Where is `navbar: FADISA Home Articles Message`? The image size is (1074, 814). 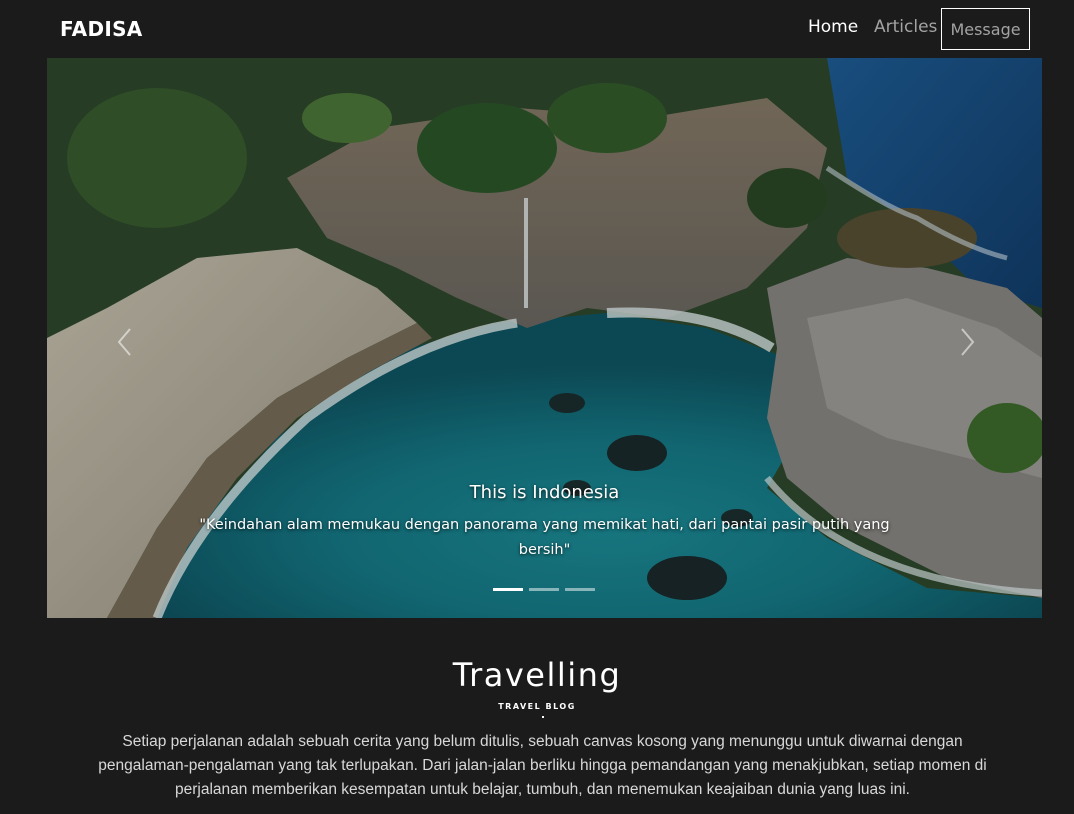 navbar: FADISA Home Articles Message is located at coordinates (537, 29).